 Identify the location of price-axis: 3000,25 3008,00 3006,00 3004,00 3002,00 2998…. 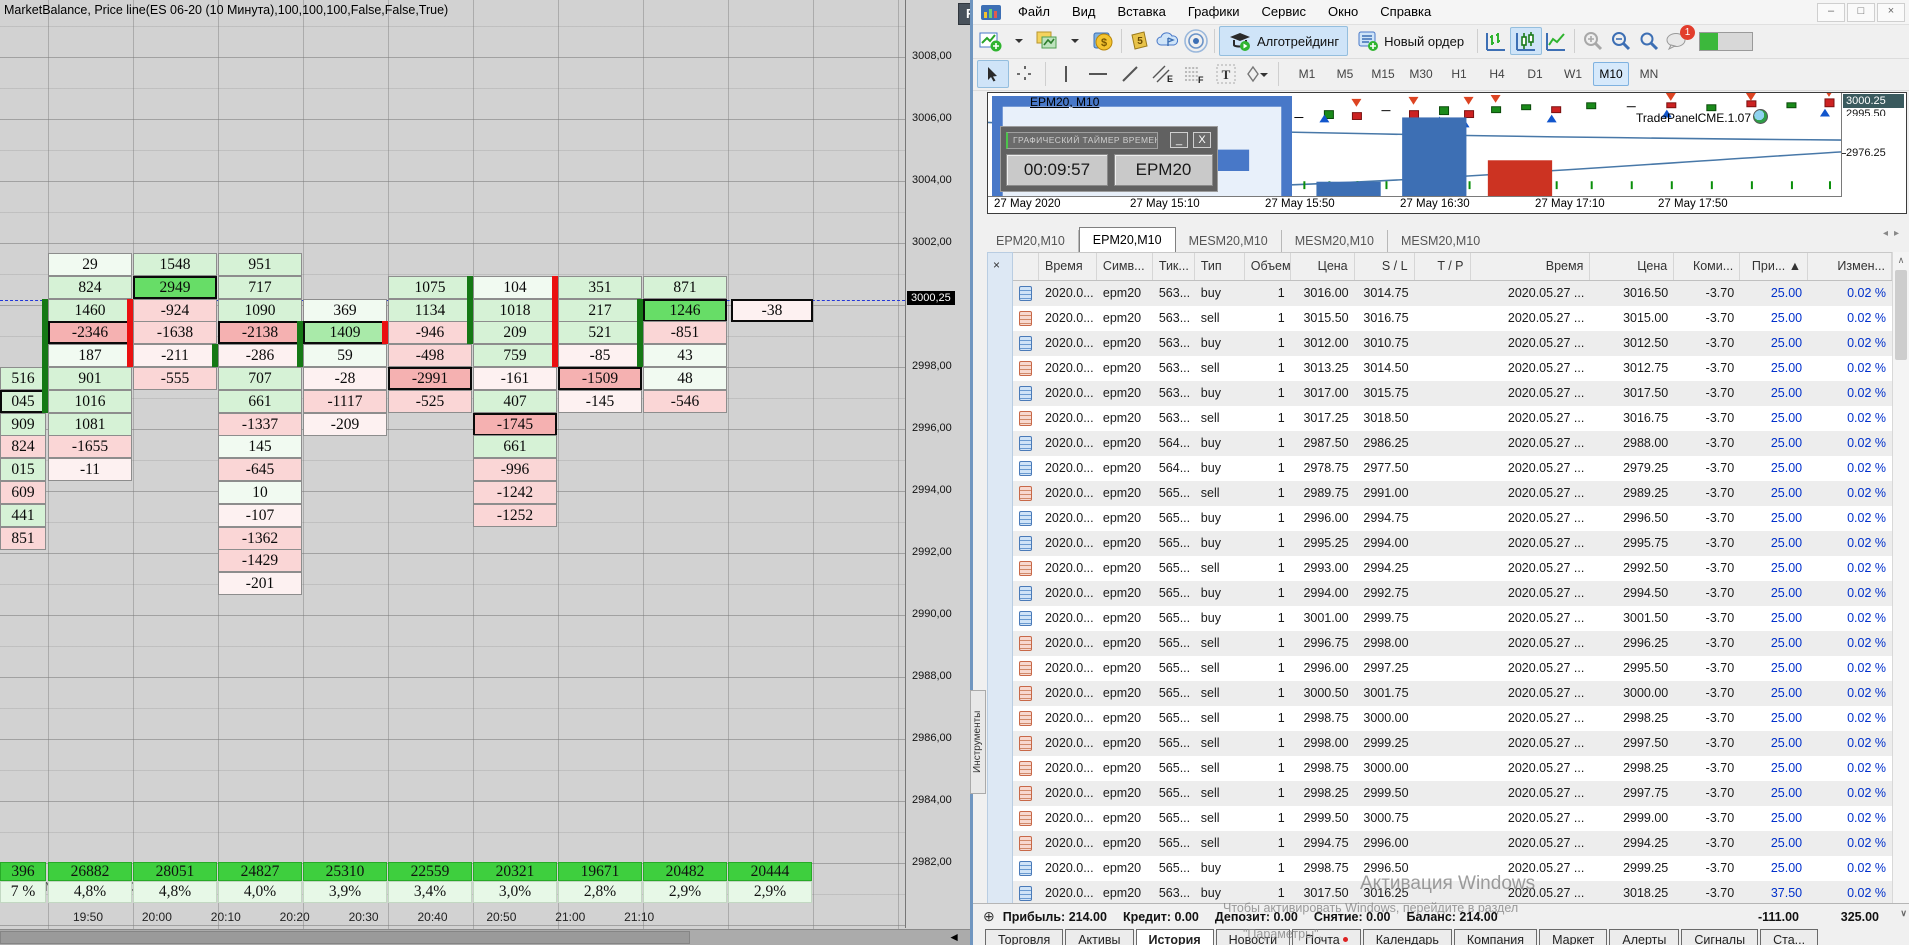
(938, 464).